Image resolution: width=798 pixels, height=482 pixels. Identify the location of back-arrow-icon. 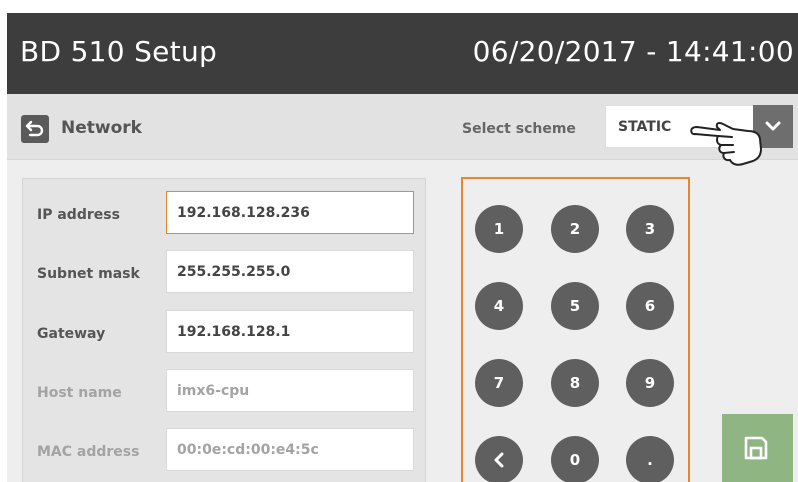
(34, 128).